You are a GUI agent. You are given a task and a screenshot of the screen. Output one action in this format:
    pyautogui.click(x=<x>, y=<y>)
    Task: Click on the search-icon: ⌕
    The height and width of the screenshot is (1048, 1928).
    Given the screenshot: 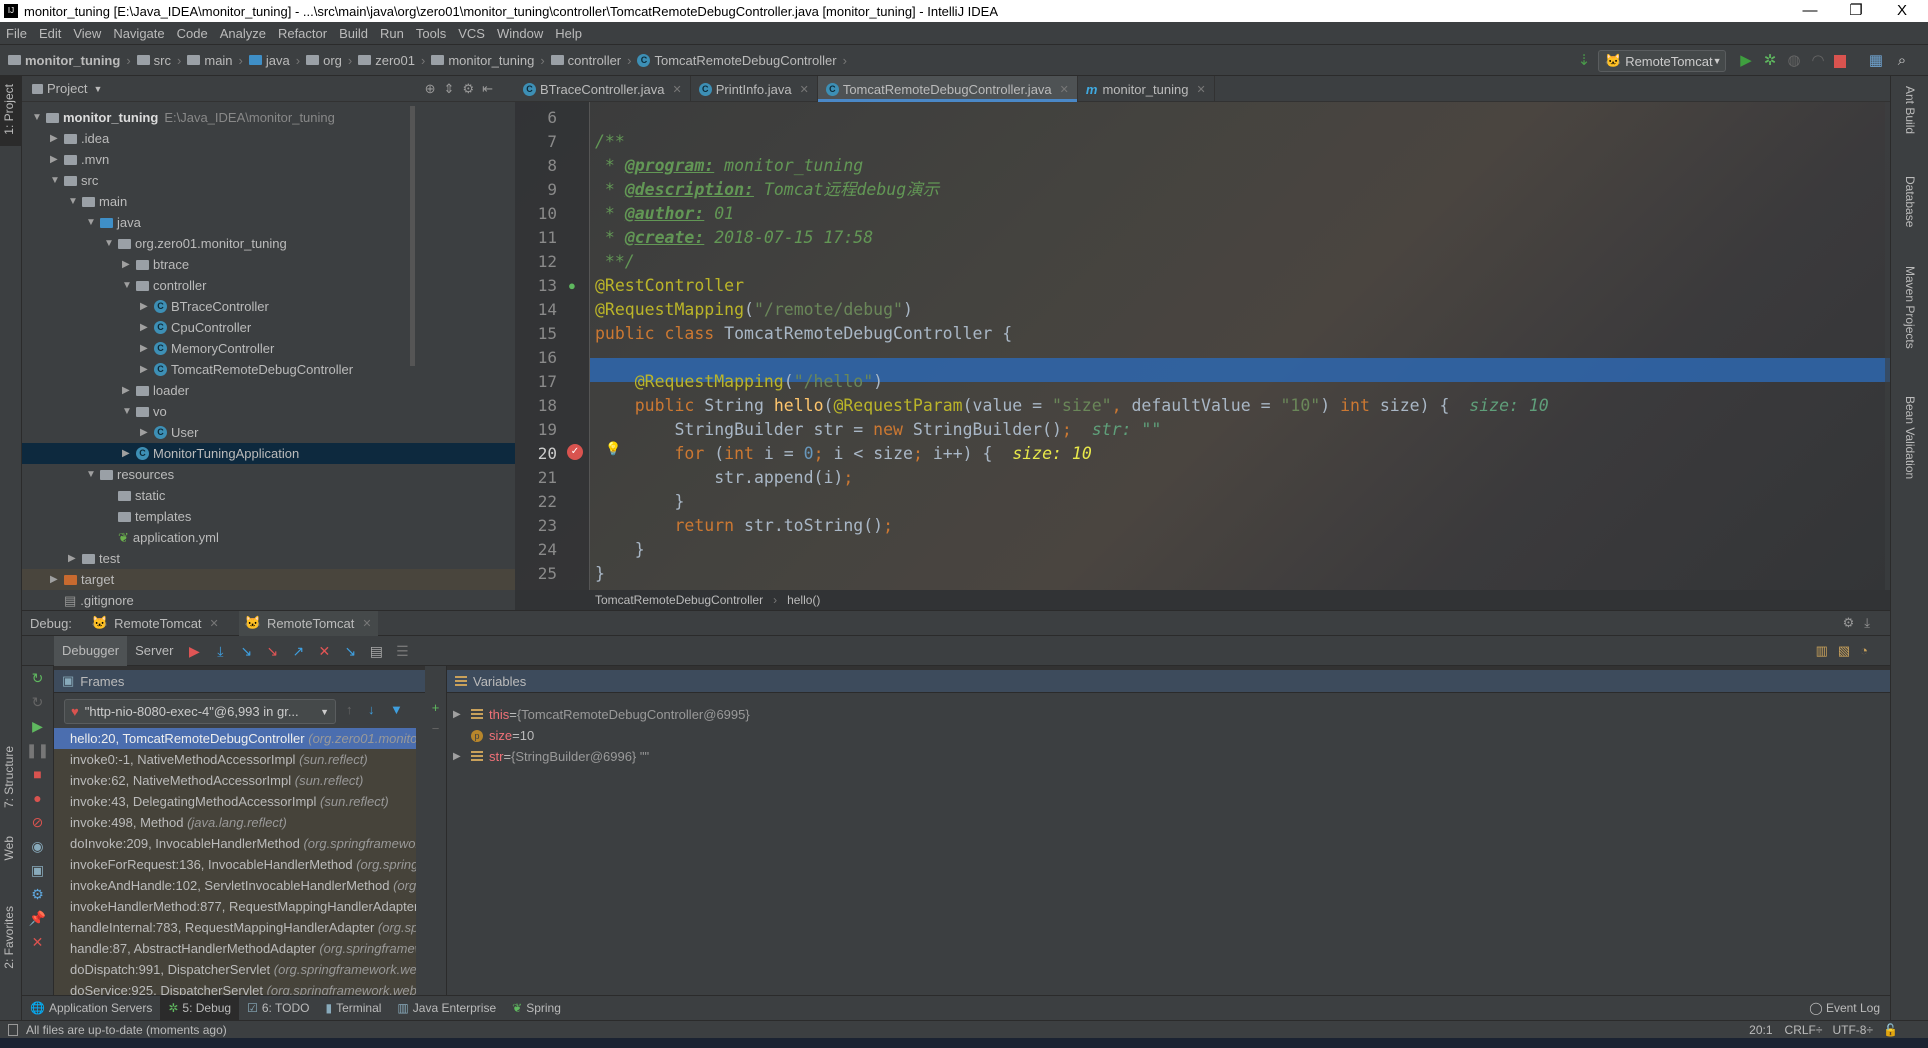 What is the action you would take?
    pyautogui.click(x=1902, y=61)
    